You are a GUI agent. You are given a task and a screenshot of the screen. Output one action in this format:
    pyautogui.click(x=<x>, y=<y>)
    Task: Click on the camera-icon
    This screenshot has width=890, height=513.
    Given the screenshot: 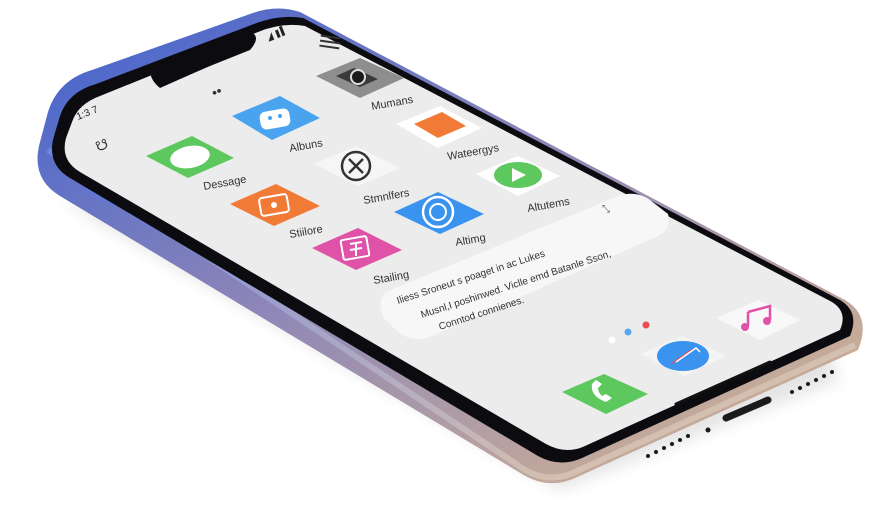 What is the action you would take?
    pyautogui.click(x=358, y=77)
    